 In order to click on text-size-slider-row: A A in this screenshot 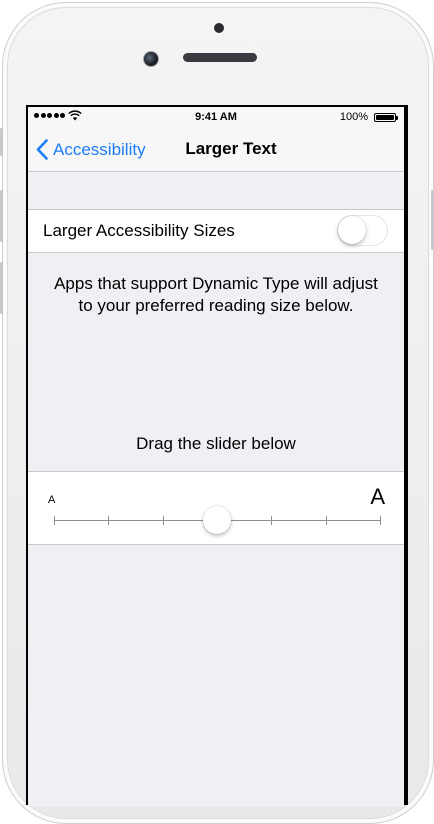, I will do `click(216, 508)`.